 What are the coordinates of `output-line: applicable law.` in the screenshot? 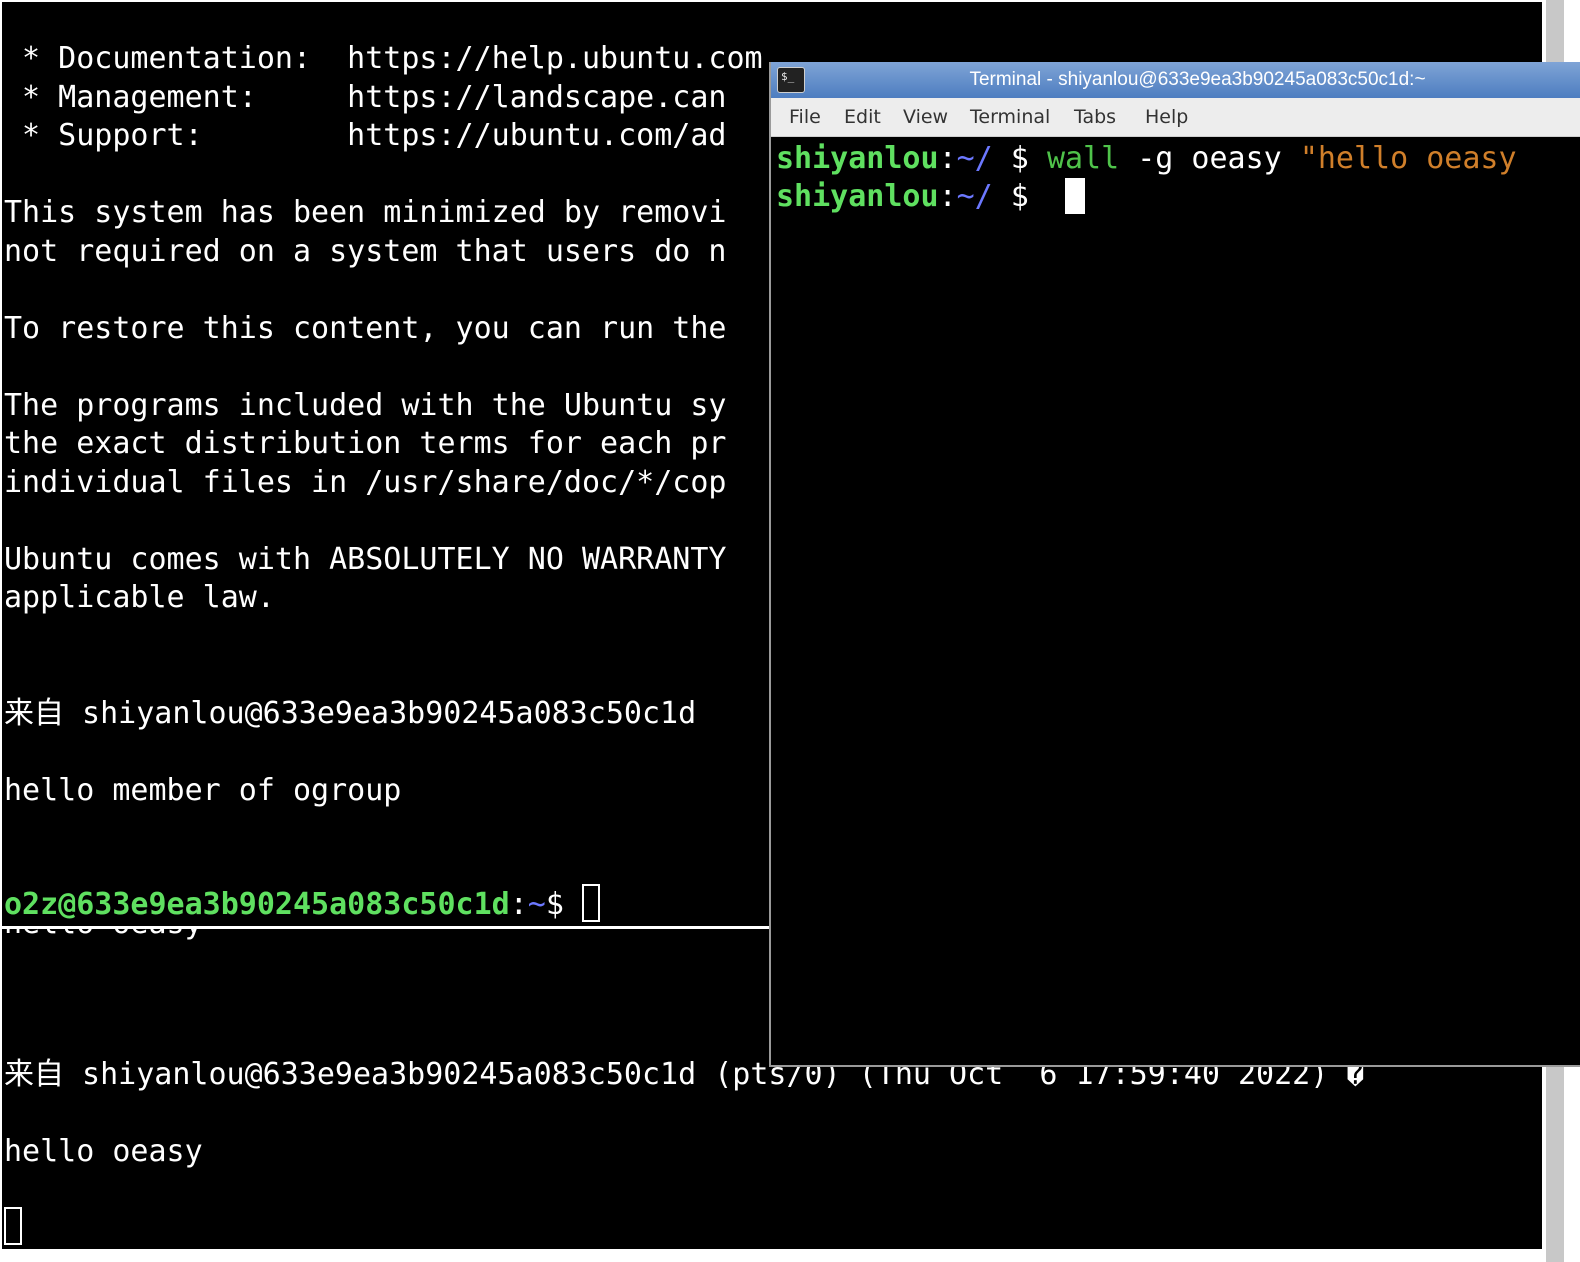 It's located at (139, 597).